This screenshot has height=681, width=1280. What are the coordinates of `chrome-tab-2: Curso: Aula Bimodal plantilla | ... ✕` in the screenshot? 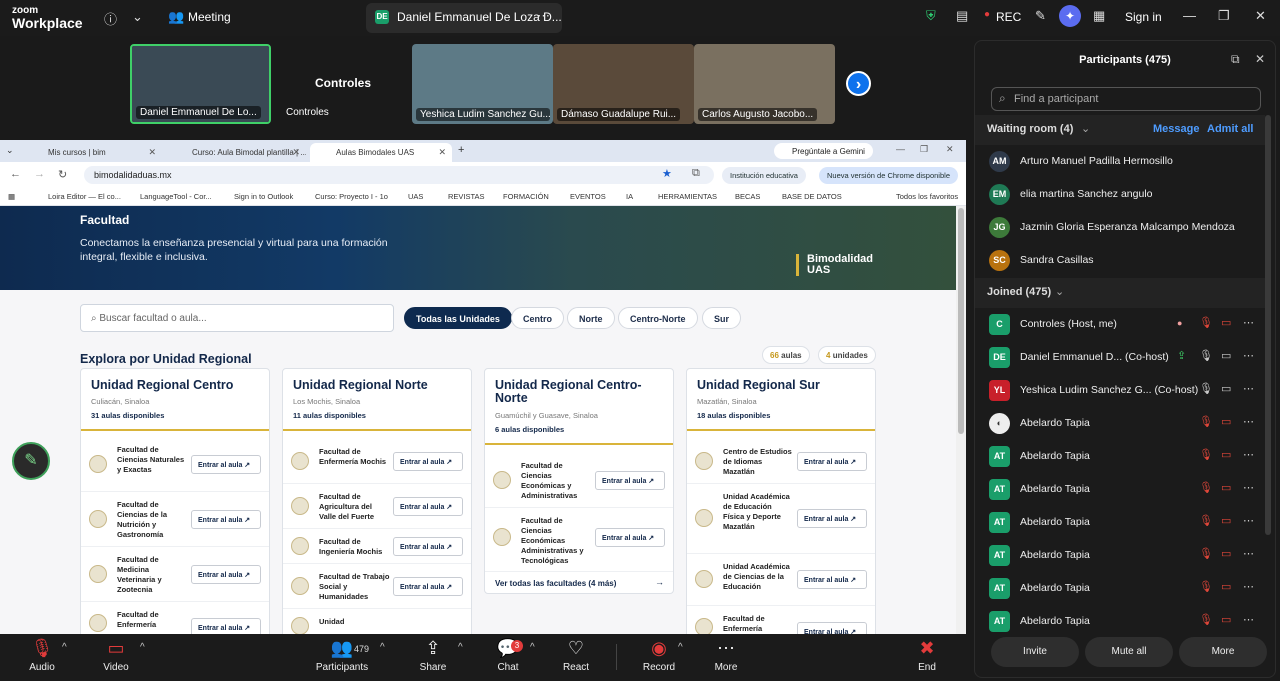 It's located at (236, 152).